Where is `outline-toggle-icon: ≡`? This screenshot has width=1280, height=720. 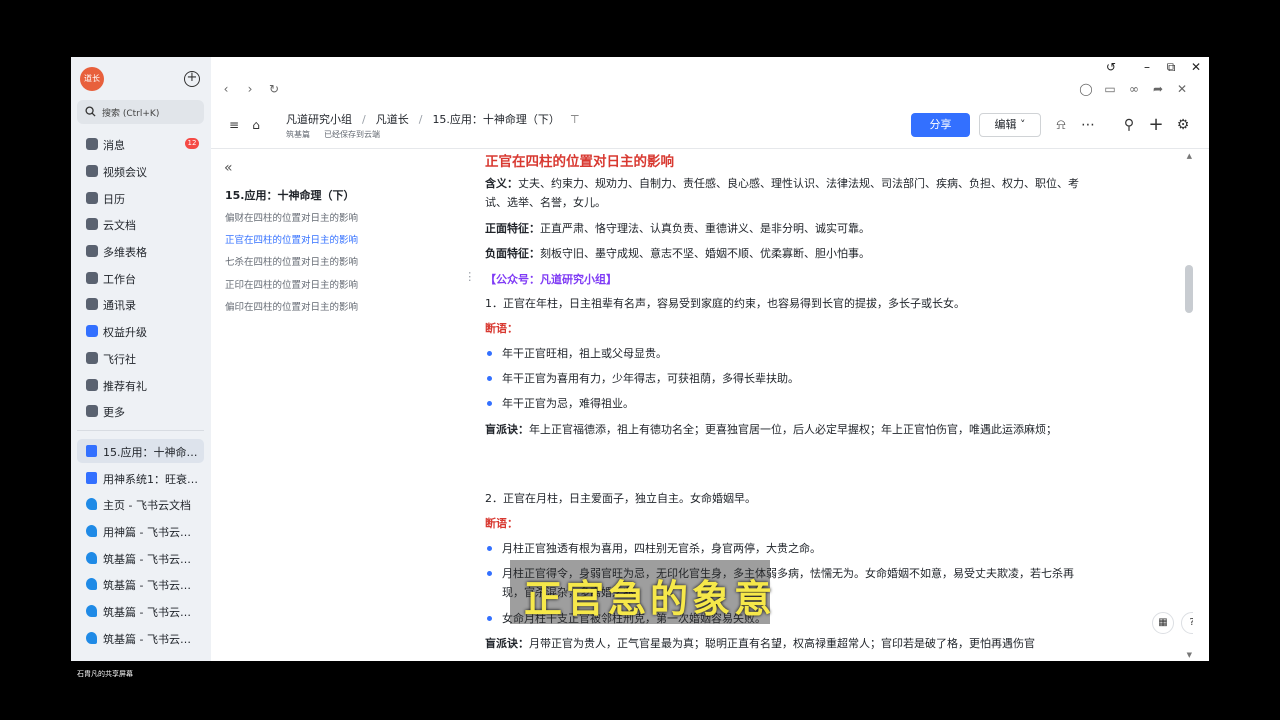 outline-toggle-icon: ≡ is located at coordinates (234, 125).